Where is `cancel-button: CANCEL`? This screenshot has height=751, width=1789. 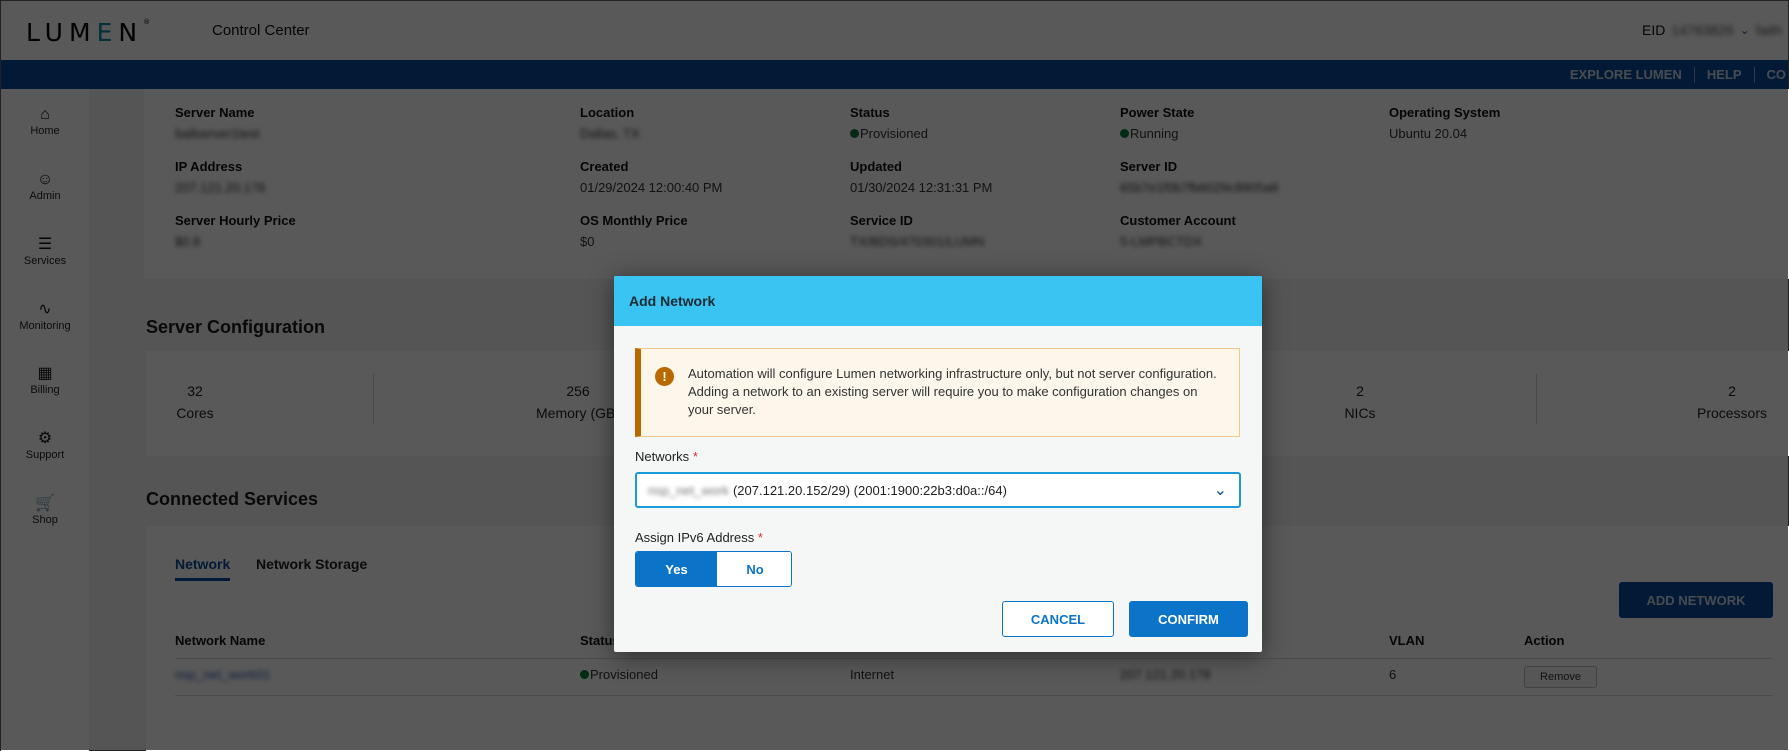 cancel-button: CANCEL is located at coordinates (1058, 619).